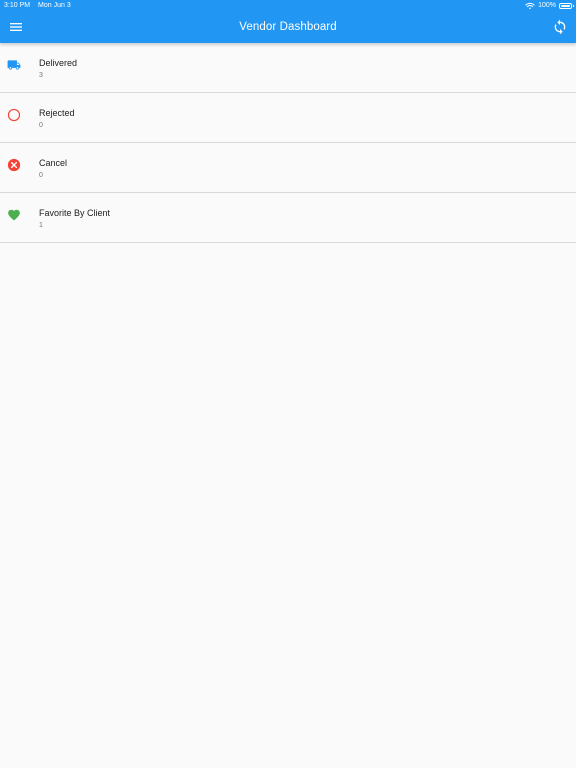  I want to click on list-item-favorite-by-client: Favorite By Client 1, so click(288, 218).